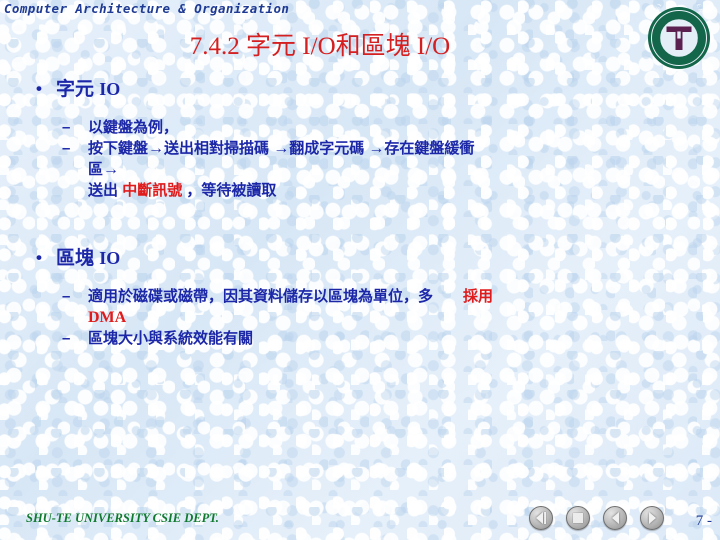  I want to click on flow-continuation-line-1: 區→, so click(360, 169).